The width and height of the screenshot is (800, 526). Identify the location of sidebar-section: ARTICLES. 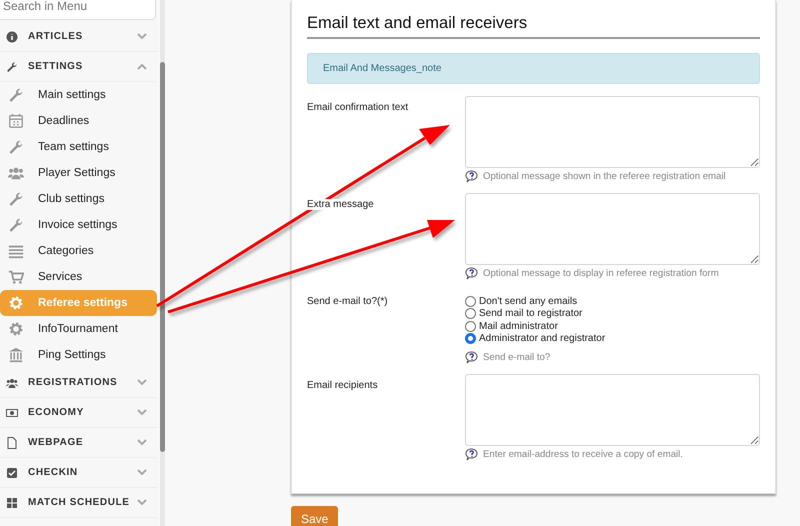
(78, 37).